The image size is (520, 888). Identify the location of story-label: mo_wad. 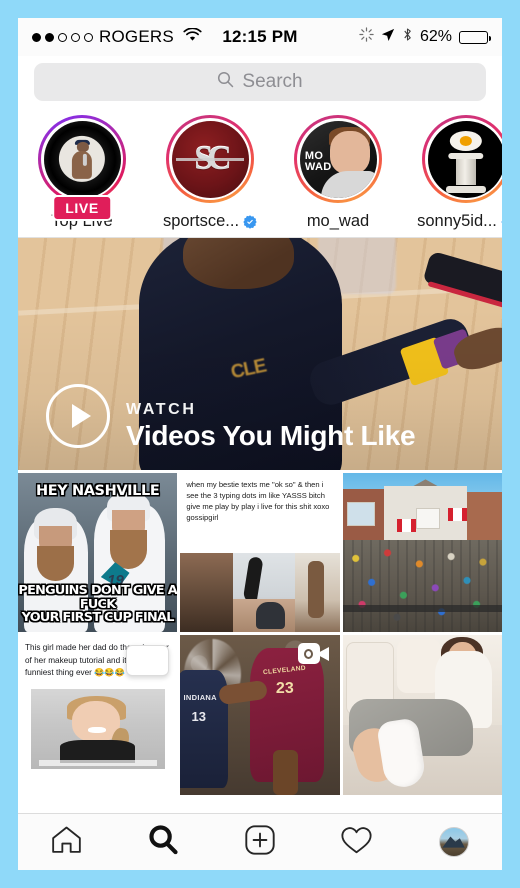
(338, 221).